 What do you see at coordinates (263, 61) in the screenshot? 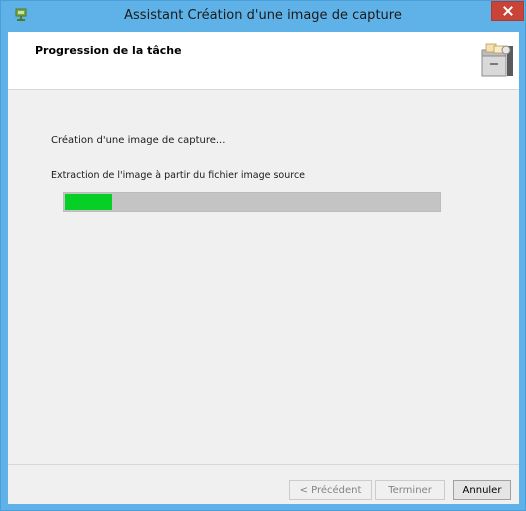
I see `wizard-header: Progression de la tâche` at bounding box center [263, 61].